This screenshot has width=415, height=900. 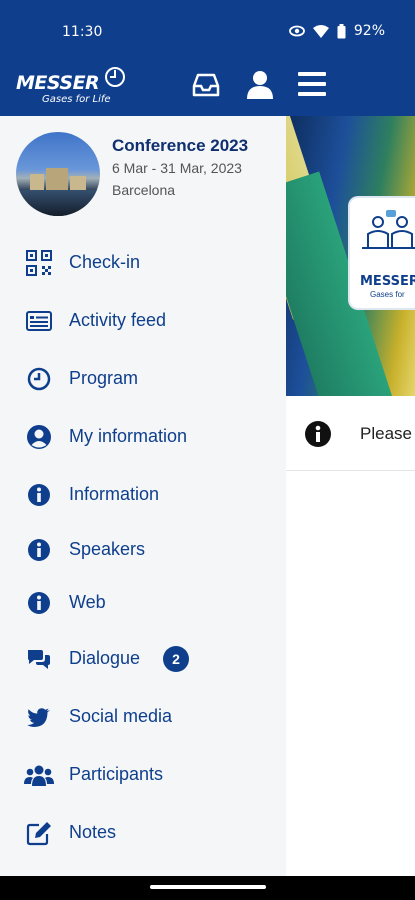 I want to click on event-banner: MESSER Gases for, so click(x=350, y=256).